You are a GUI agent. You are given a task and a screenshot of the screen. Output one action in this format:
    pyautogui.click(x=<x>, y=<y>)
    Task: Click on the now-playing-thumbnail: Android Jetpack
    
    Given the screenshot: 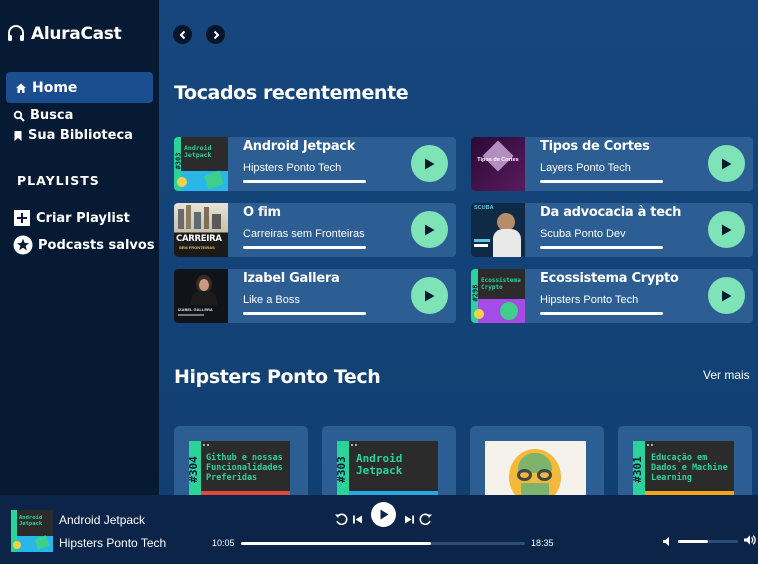 What is the action you would take?
    pyautogui.click(x=32, y=531)
    